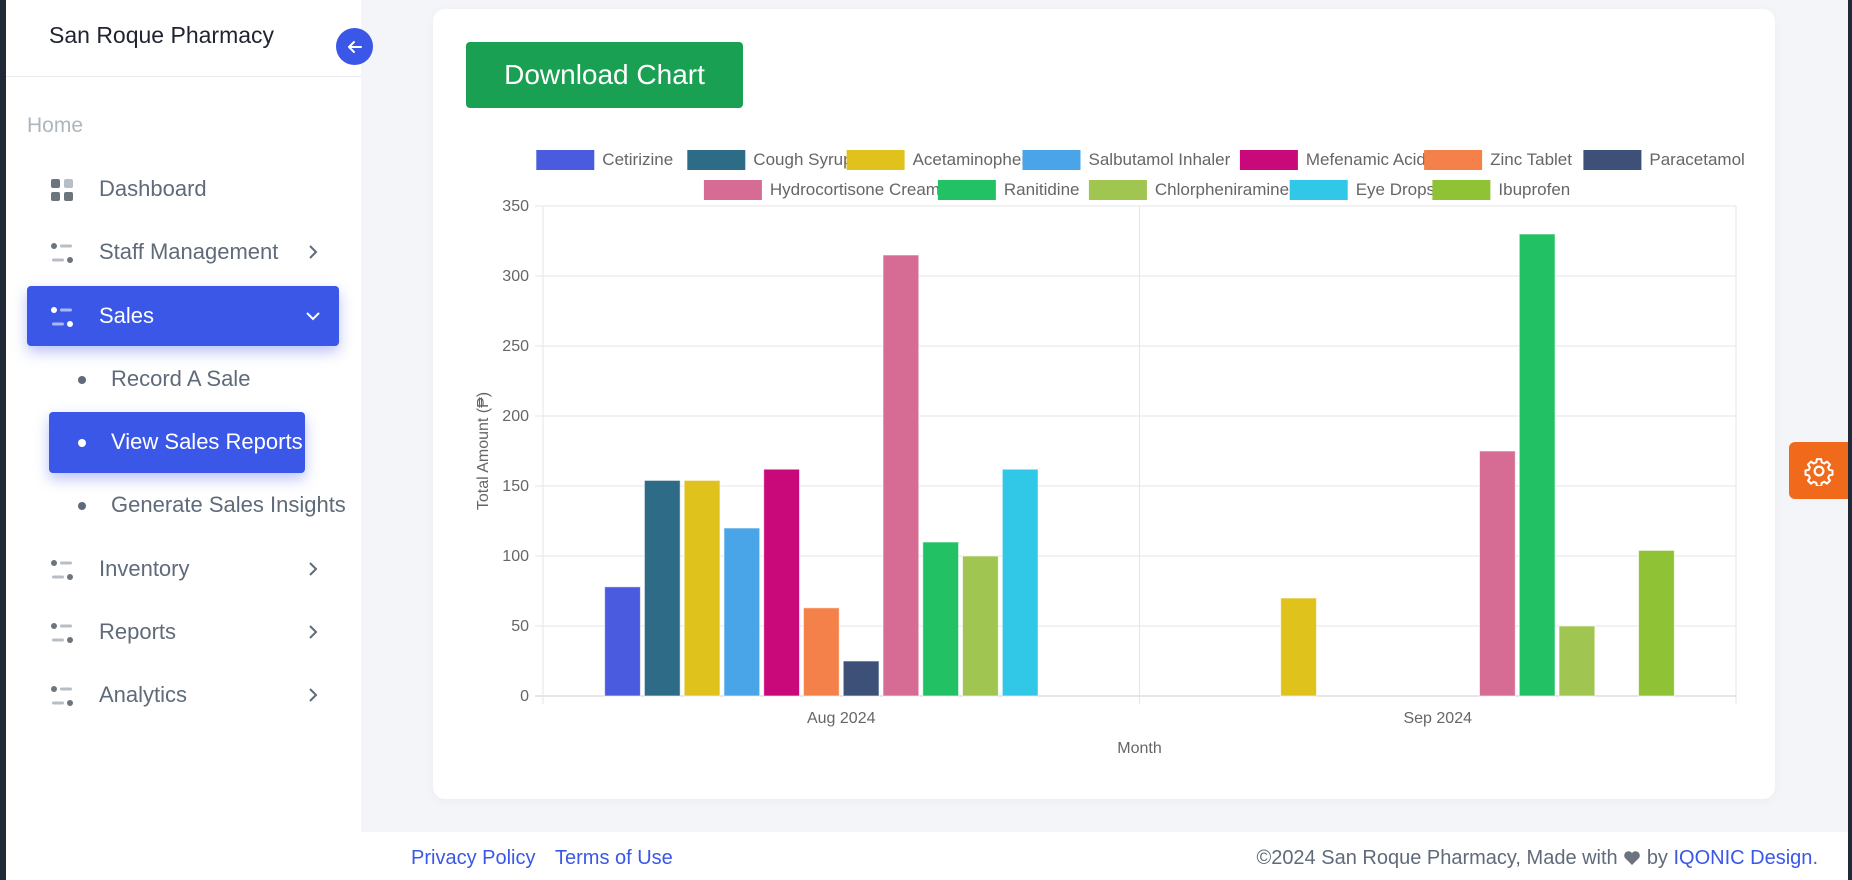 Image resolution: width=1852 pixels, height=880 pixels. I want to click on arrow-left-icon, so click(354, 46).